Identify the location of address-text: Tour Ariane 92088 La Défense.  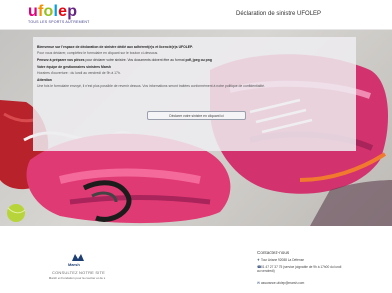
(283, 260).